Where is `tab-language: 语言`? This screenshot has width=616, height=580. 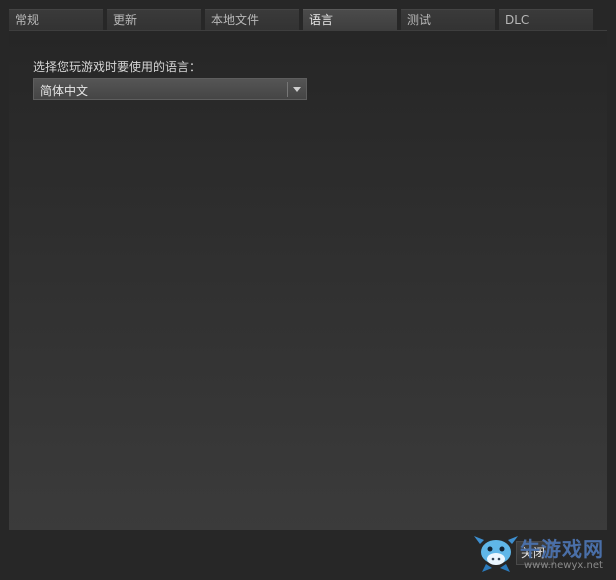
tab-language: 语言 is located at coordinates (350, 20).